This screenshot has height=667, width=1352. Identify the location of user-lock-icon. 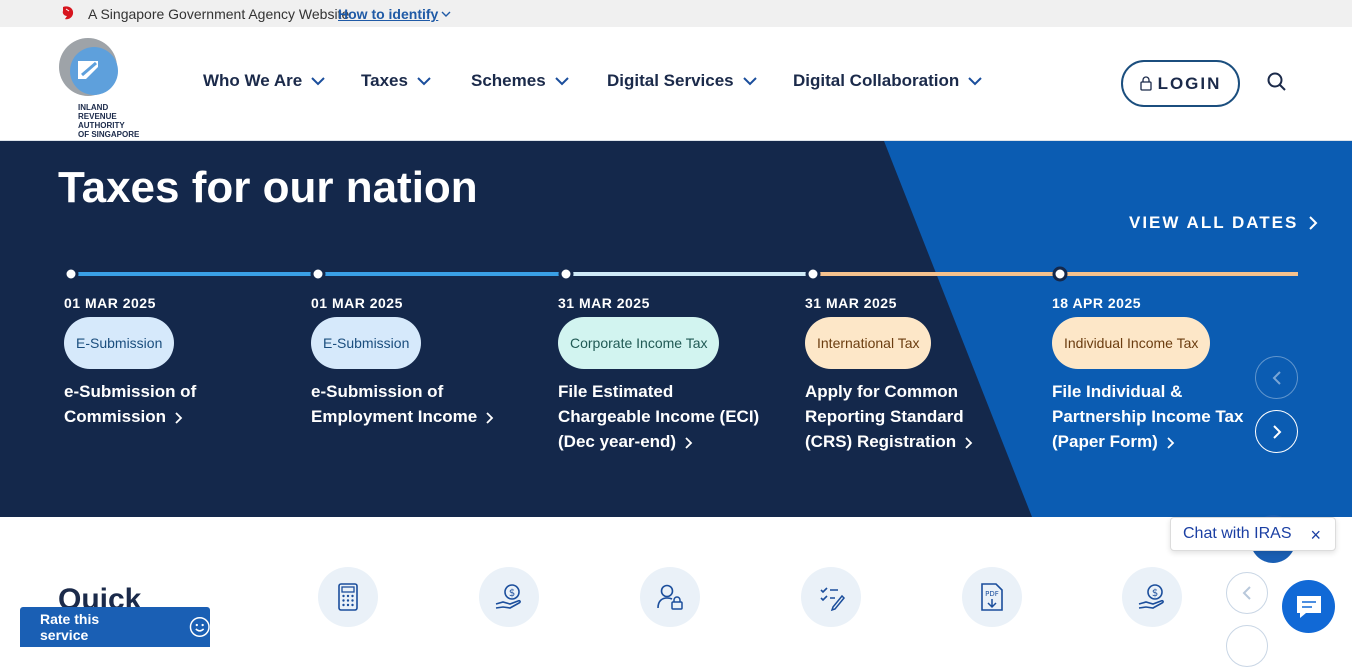
(670, 597).